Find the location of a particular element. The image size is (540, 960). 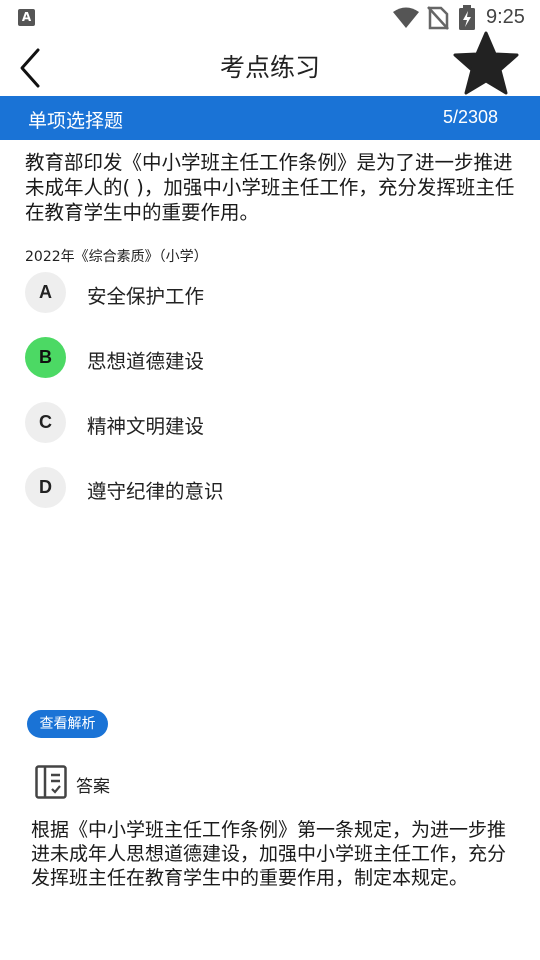

favorite-button is located at coordinates (486, 64).